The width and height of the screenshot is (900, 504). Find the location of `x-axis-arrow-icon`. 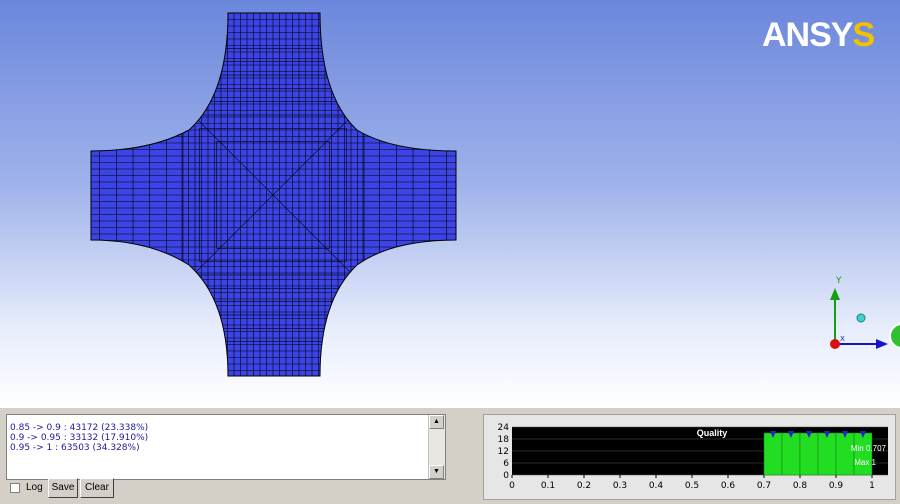

x-axis-arrow-icon is located at coordinates (882, 344).